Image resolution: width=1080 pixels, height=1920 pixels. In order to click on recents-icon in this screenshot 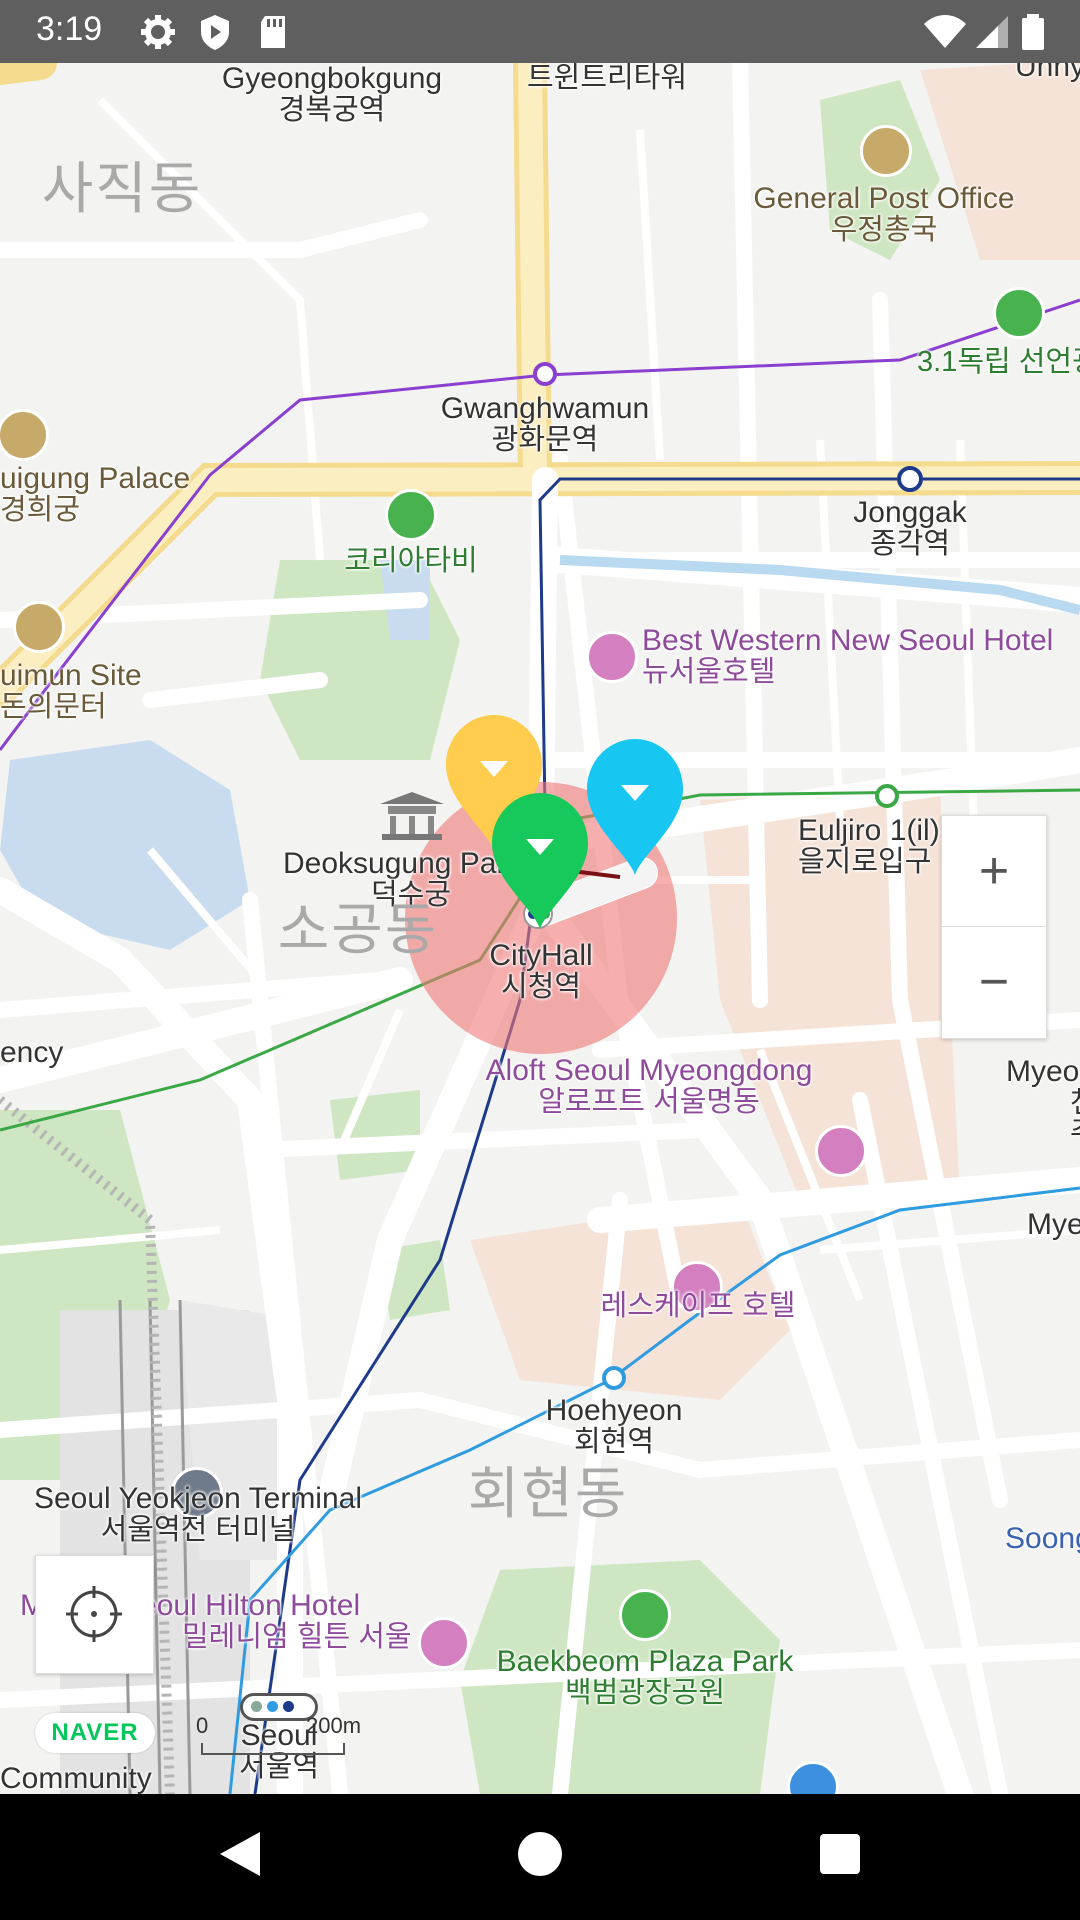, I will do `click(840, 1854)`.